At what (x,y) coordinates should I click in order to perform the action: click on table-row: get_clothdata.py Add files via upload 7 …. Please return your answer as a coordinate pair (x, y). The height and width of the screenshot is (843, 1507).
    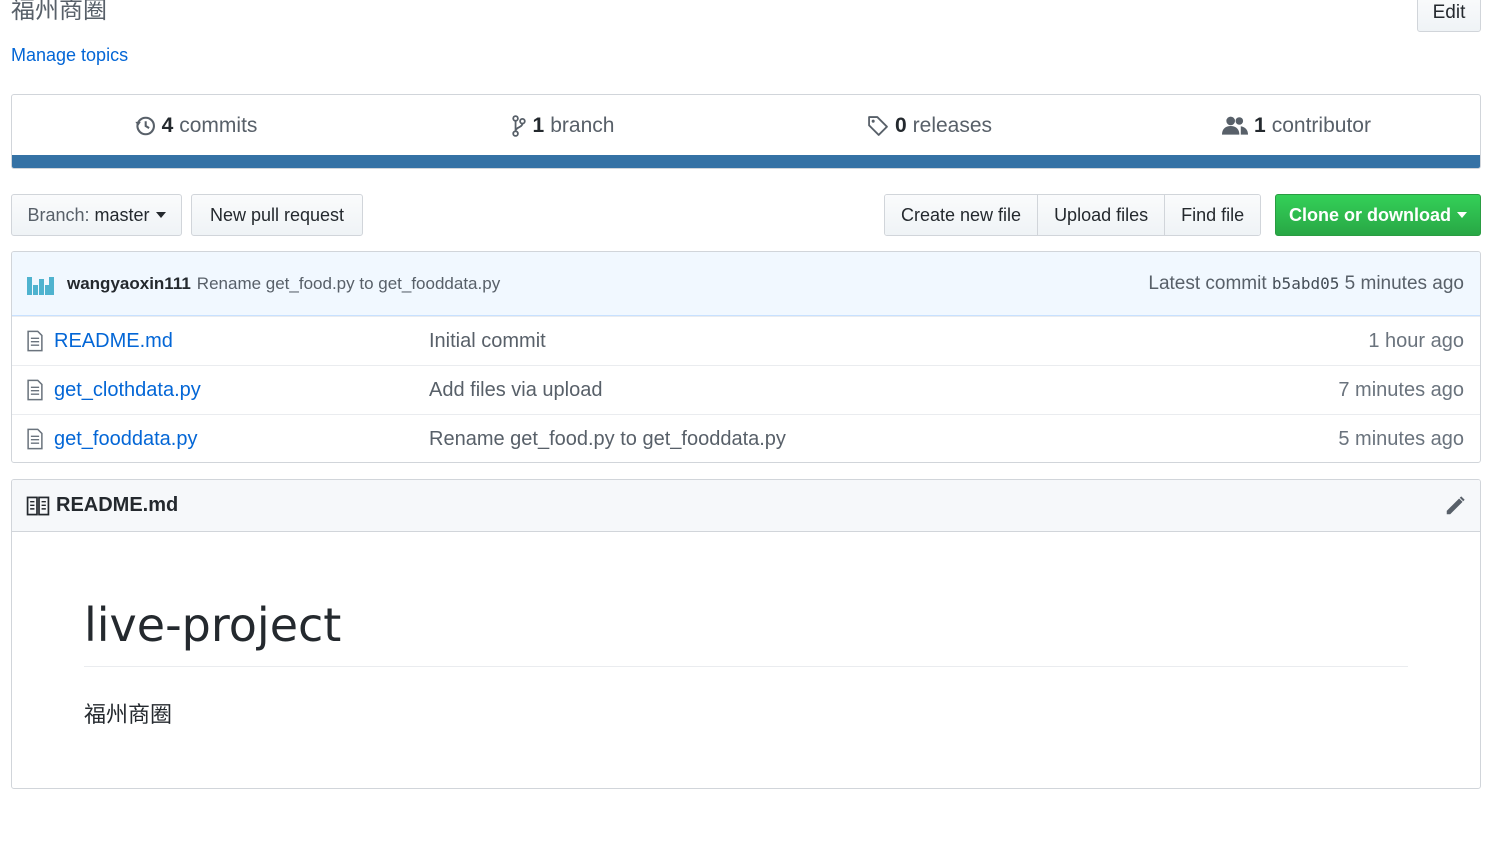
    Looking at the image, I should click on (746, 389).